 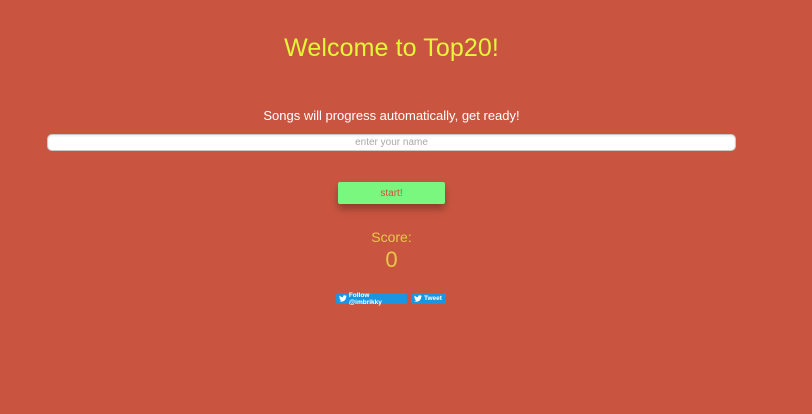 I want to click on score-label: Score:, so click(x=391, y=237).